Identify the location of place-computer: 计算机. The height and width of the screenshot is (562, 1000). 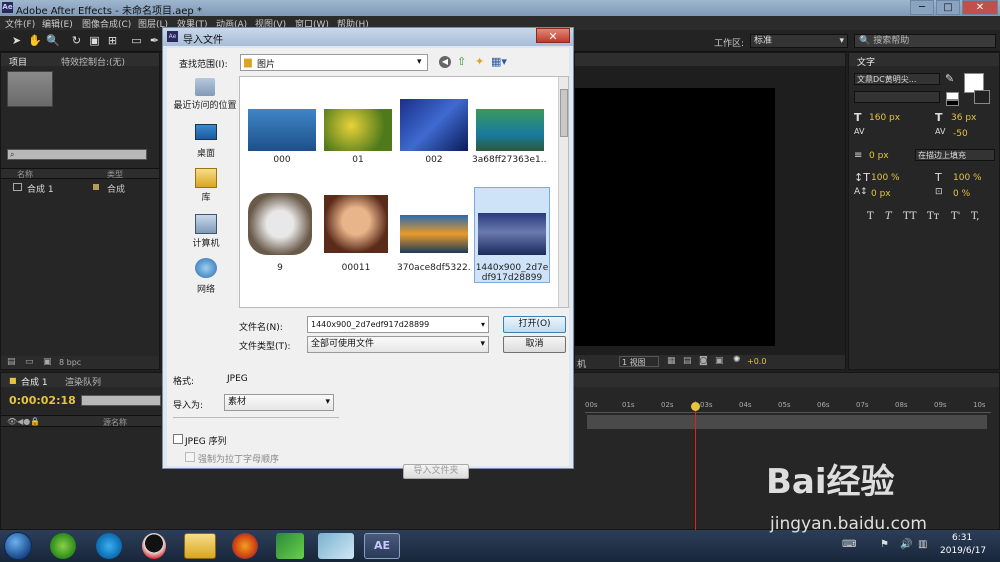
(206, 242).